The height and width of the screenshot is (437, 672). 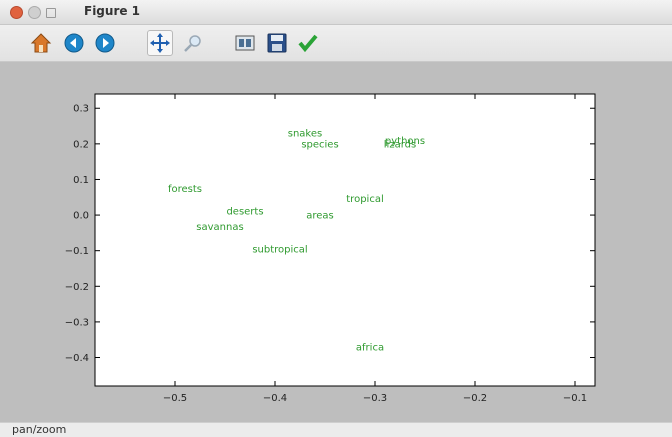 What do you see at coordinates (219, 227) in the screenshot?
I see `point-label-savannas: savannas` at bounding box center [219, 227].